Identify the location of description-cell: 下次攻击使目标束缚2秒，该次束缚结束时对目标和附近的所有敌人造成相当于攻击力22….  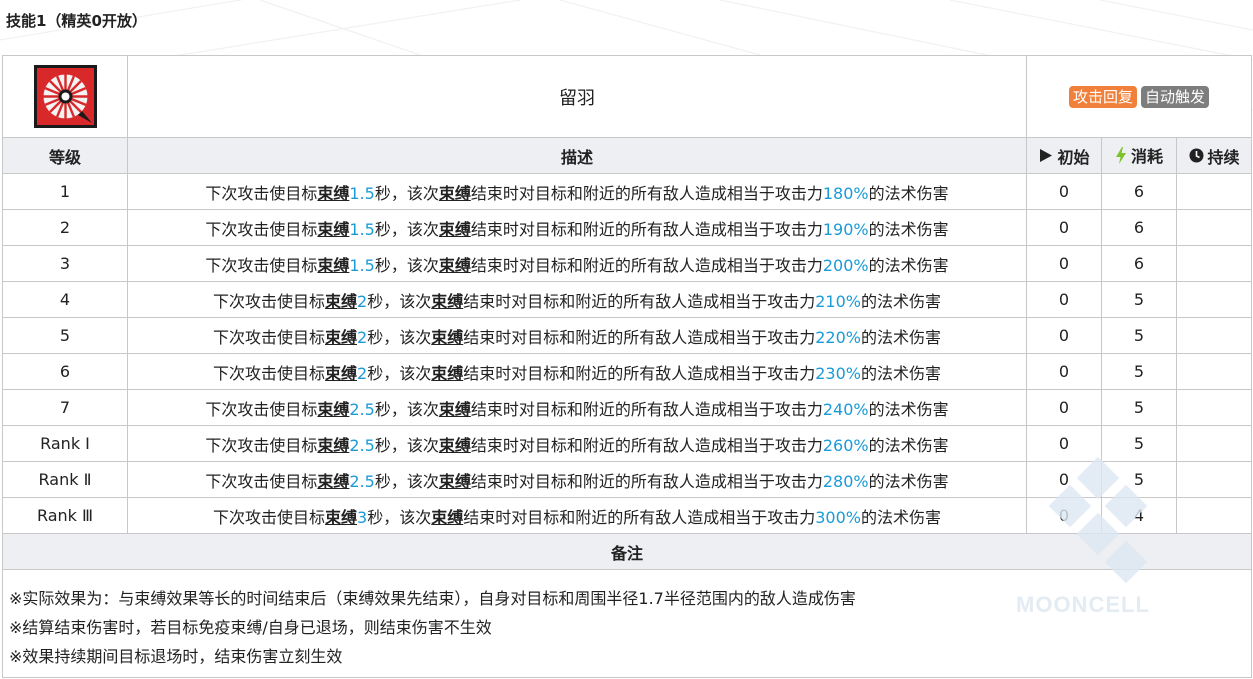
(577, 335).